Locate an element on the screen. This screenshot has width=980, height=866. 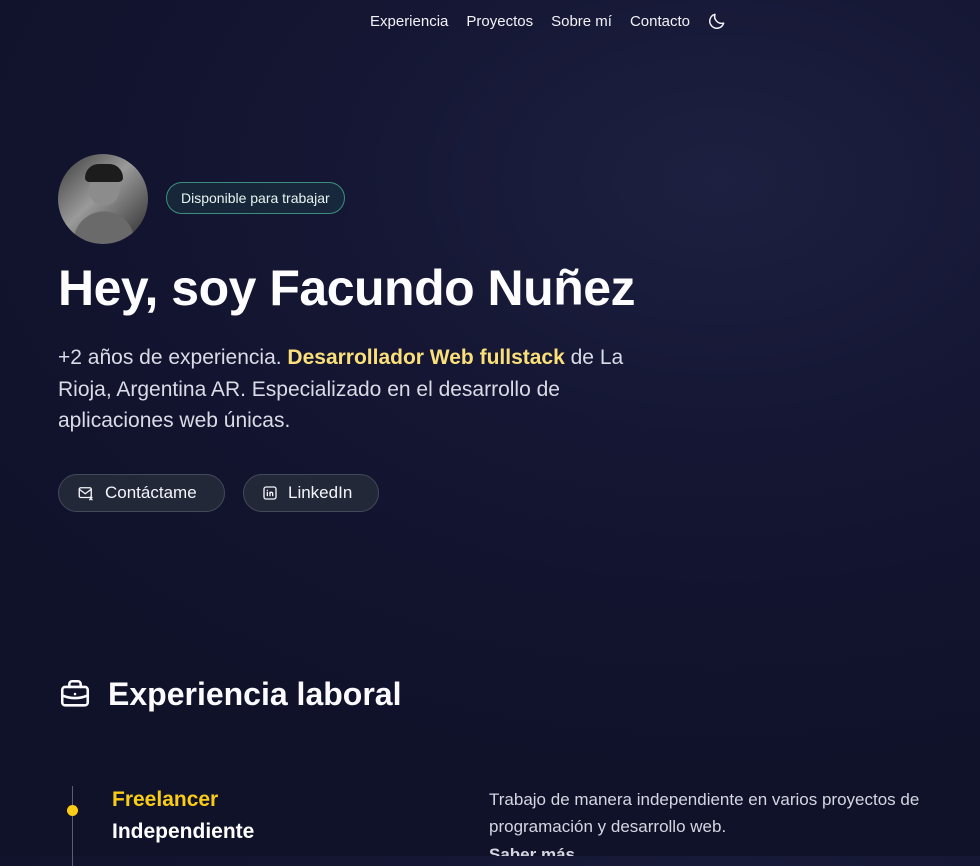
contact-button: Contáctame is located at coordinates (141, 493).